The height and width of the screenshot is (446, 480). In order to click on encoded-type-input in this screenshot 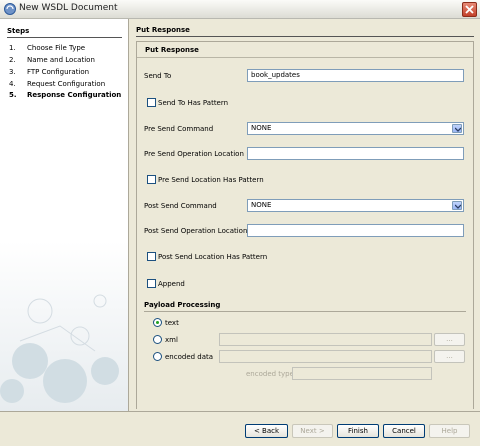, I will do `click(362, 373)`.